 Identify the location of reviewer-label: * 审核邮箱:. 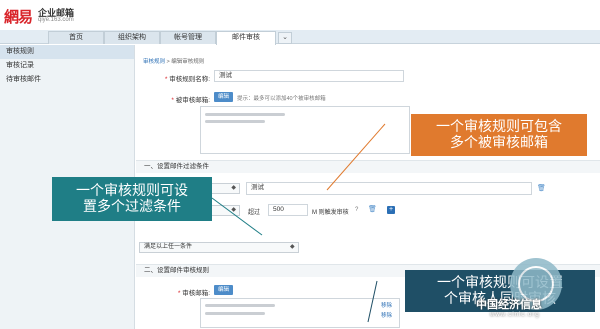
(193, 293).